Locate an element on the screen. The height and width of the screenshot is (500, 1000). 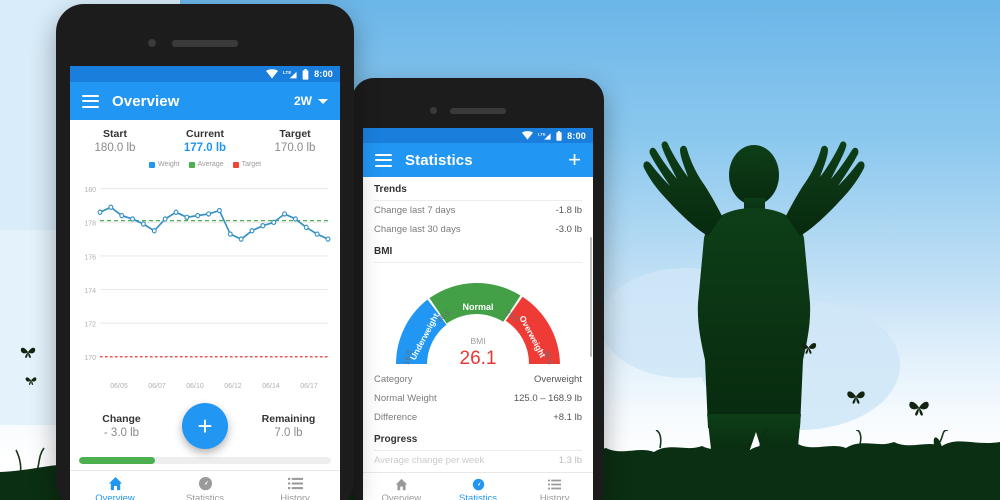
row-label: Change last 30 days is located at coordinates (417, 229).